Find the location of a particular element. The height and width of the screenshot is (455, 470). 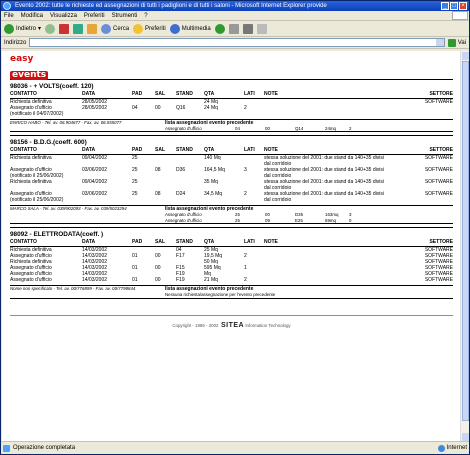

menu-preferiti: Preferiti is located at coordinates (94, 15).